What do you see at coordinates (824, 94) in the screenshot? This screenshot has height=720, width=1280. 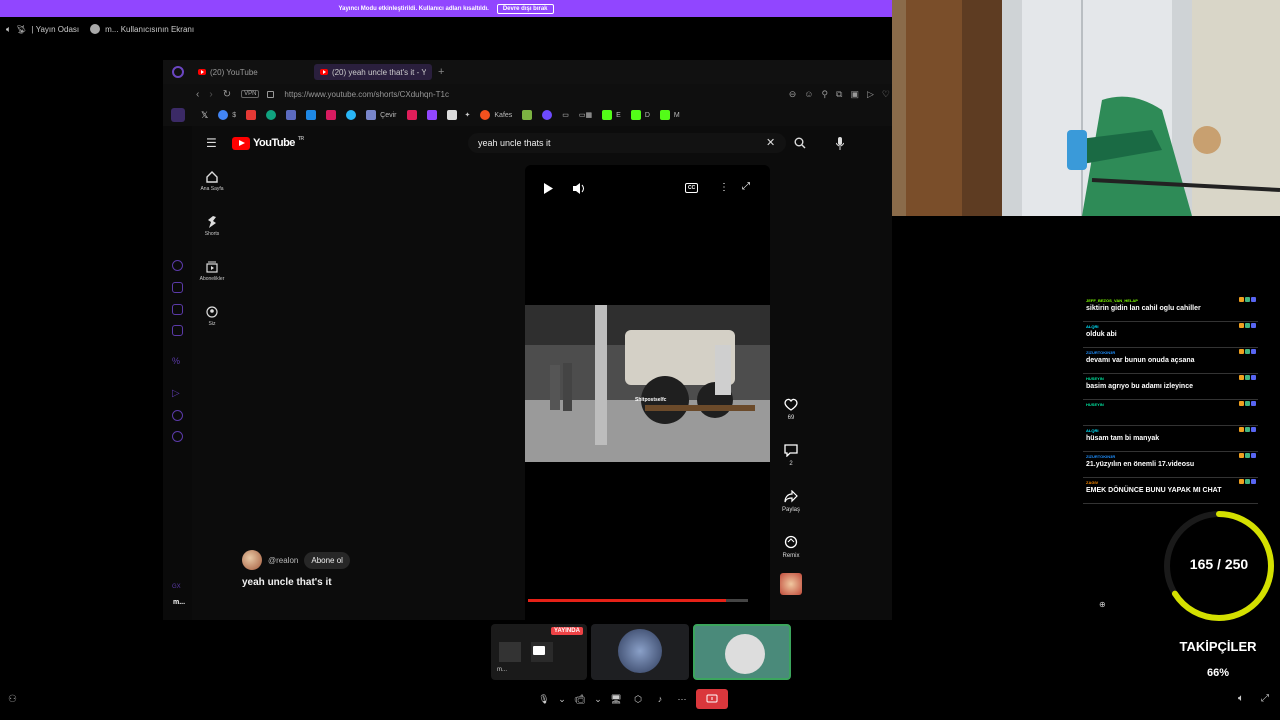 I see `extensions-icon: ⚲` at bounding box center [824, 94].